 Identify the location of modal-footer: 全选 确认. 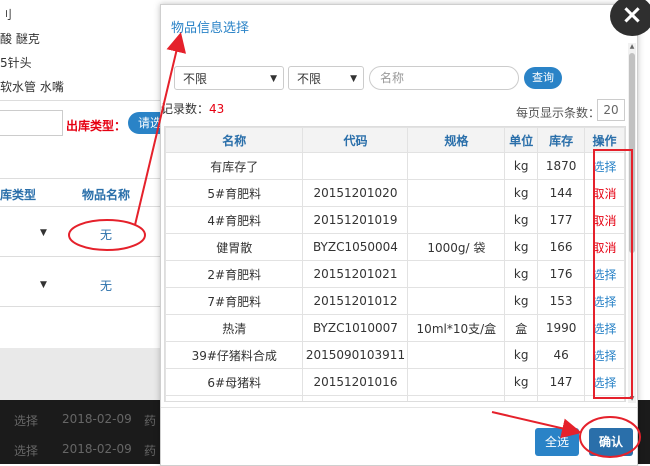
(399, 436).